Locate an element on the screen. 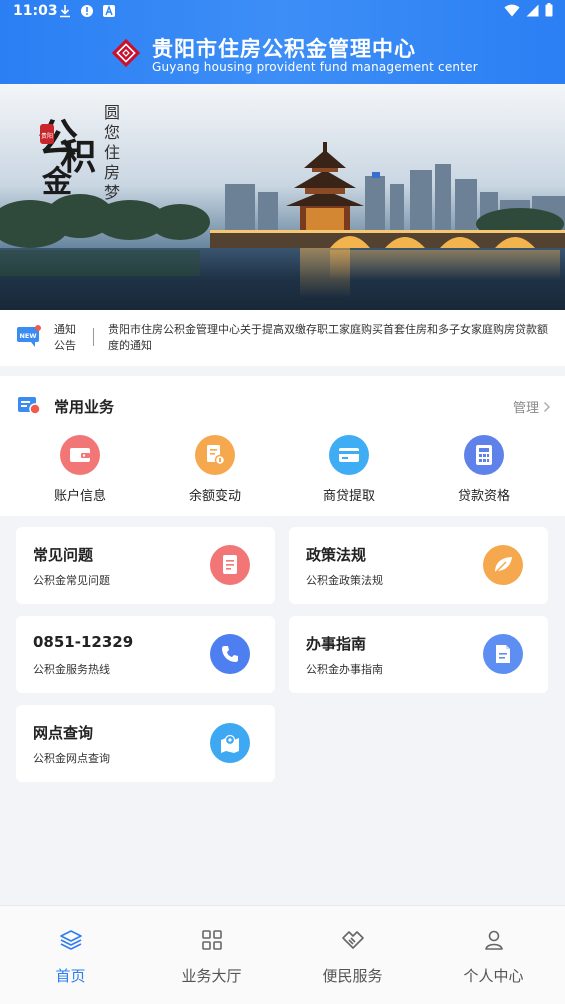 The height and width of the screenshot is (1004, 565). tab-label: 业务大厅 is located at coordinates (211, 976).